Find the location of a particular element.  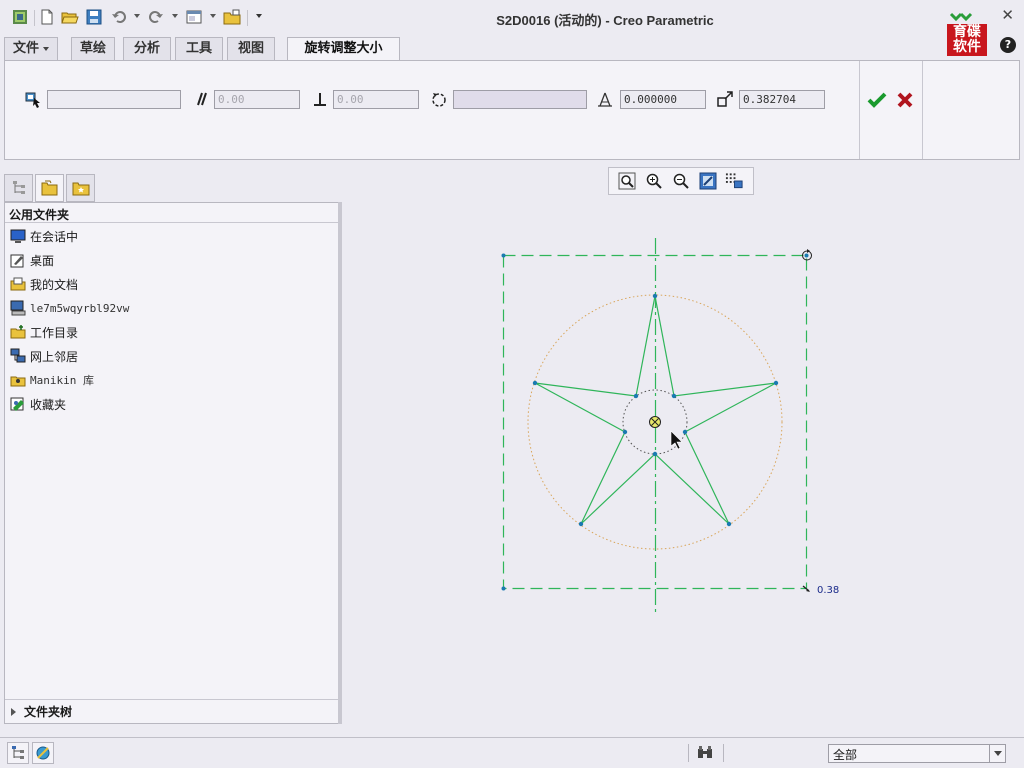

model-tree-tab is located at coordinates (18, 188).